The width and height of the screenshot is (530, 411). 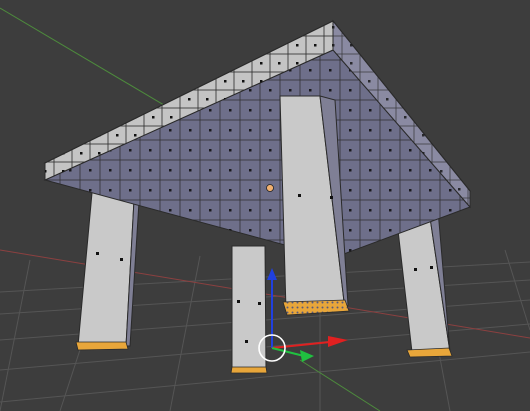 What do you see at coordinates (270, 188) in the screenshot?
I see `object-origin` at bounding box center [270, 188].